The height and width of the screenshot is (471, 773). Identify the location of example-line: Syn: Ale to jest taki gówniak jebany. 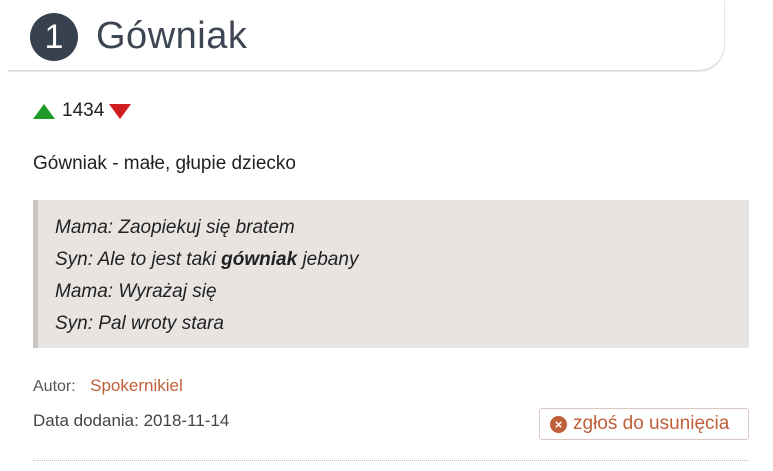
(402, 260).